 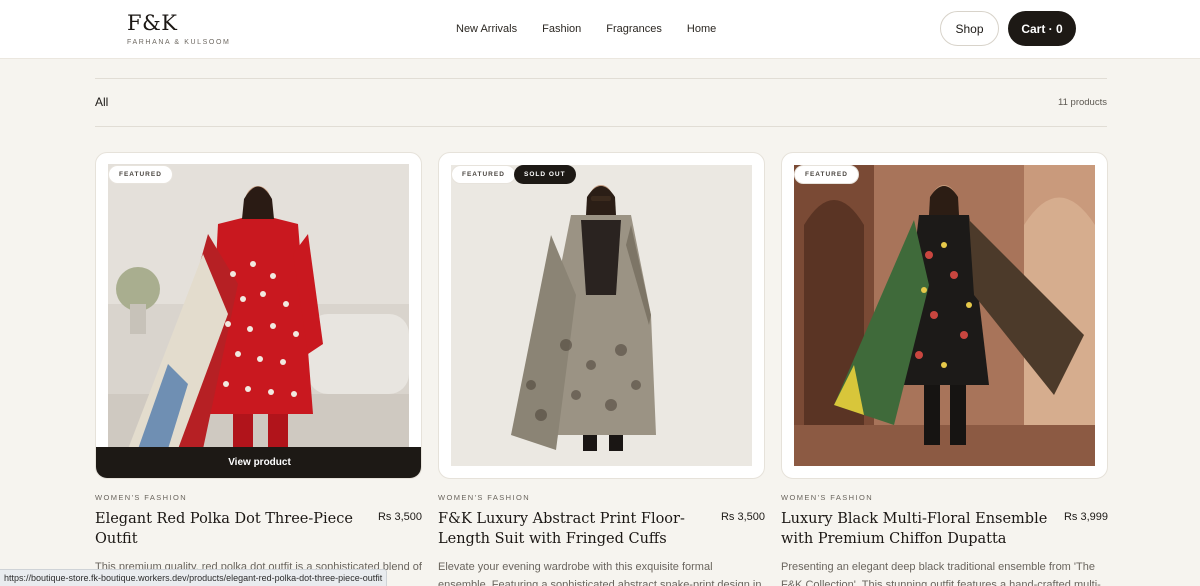 What do you see at coordinates (634, 29) in the screenshot?
I see `nav-fragrances: Fragrances` at bounding box center [634, 29].